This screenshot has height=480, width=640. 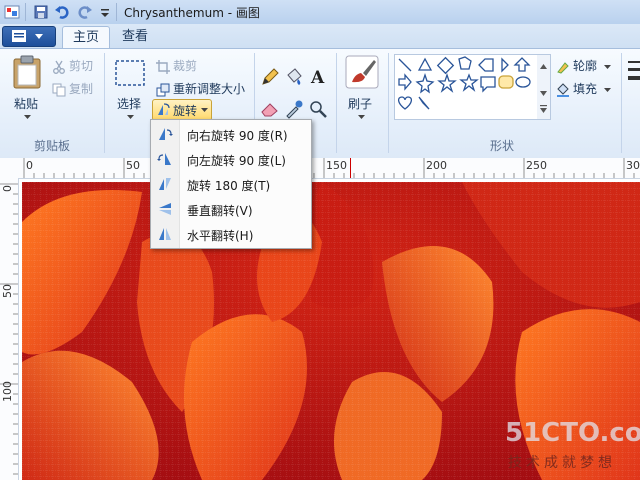 What do you see at coordinates (185, 66) in the screenshot?
I see `crop-label: 裁剪` at bounding box center [185, 66].